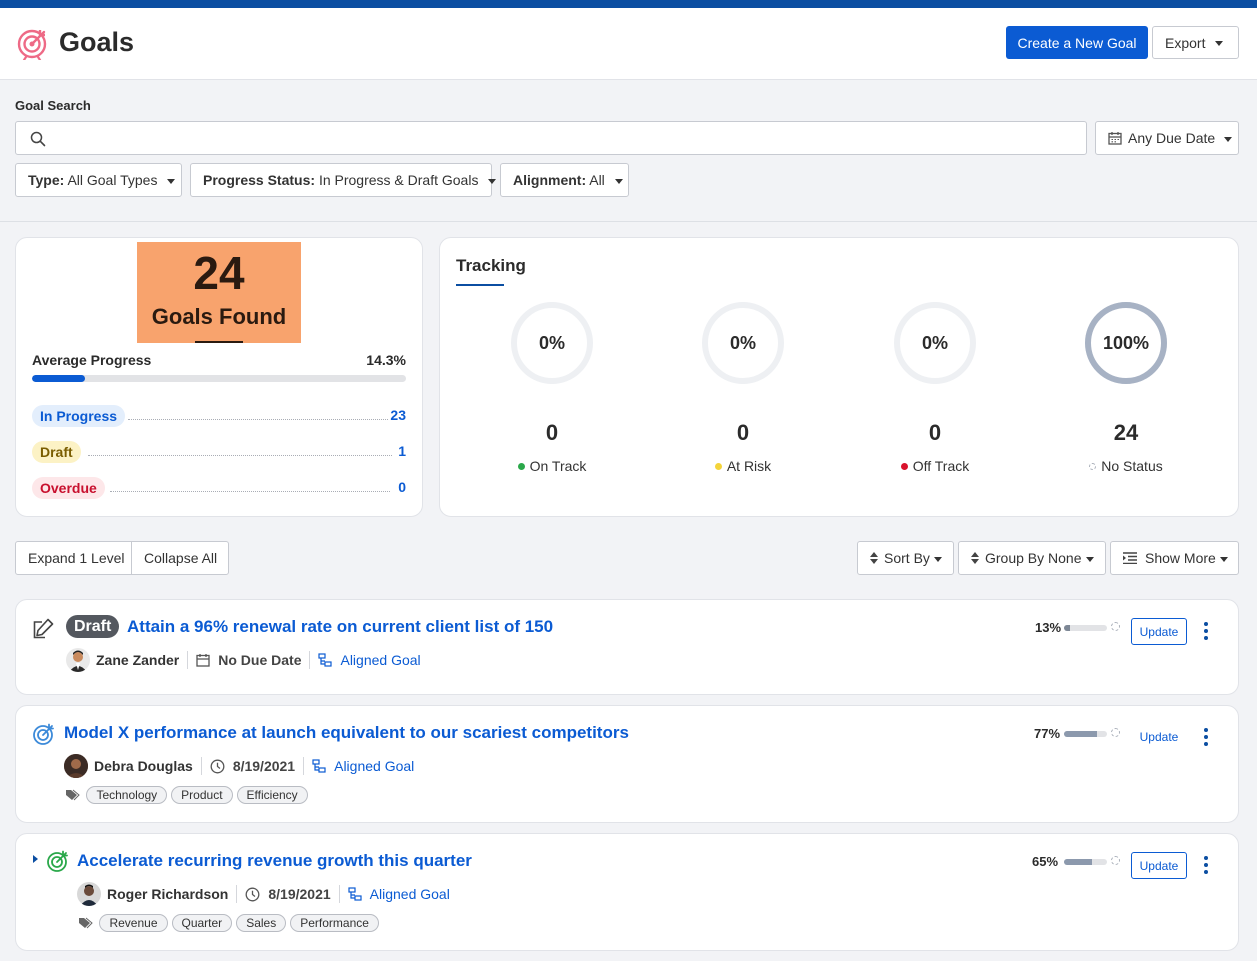 The width and height of the screenshot is (1257, 961). Describe the element at coordinates (219, 316) in the screenshot. I see `goals-found-label: Goals Found` at that location.